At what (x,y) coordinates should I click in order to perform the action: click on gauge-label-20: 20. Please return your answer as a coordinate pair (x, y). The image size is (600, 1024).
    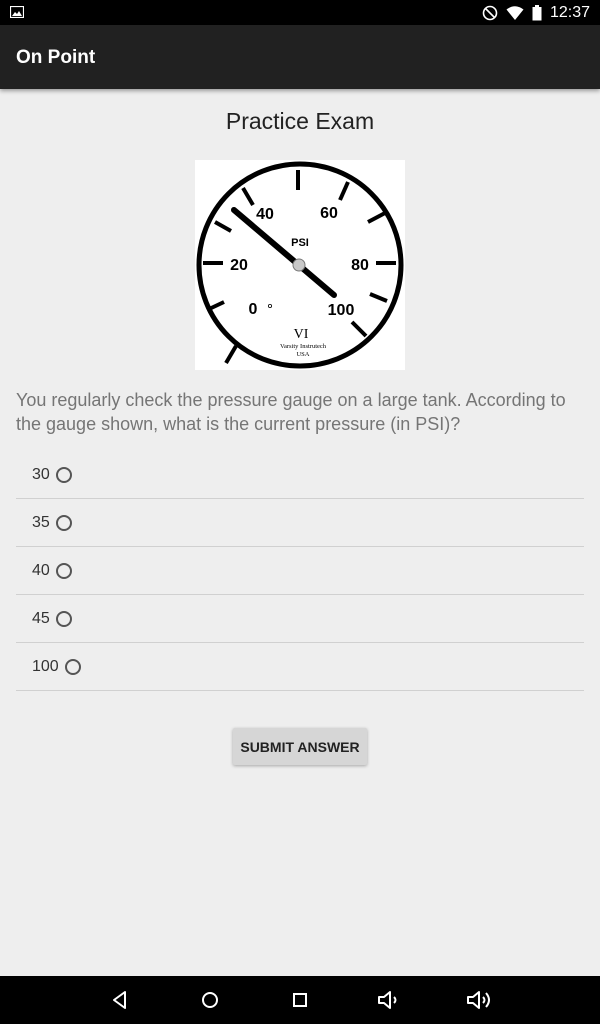
    Looking at the image, I should click on (239, 265).